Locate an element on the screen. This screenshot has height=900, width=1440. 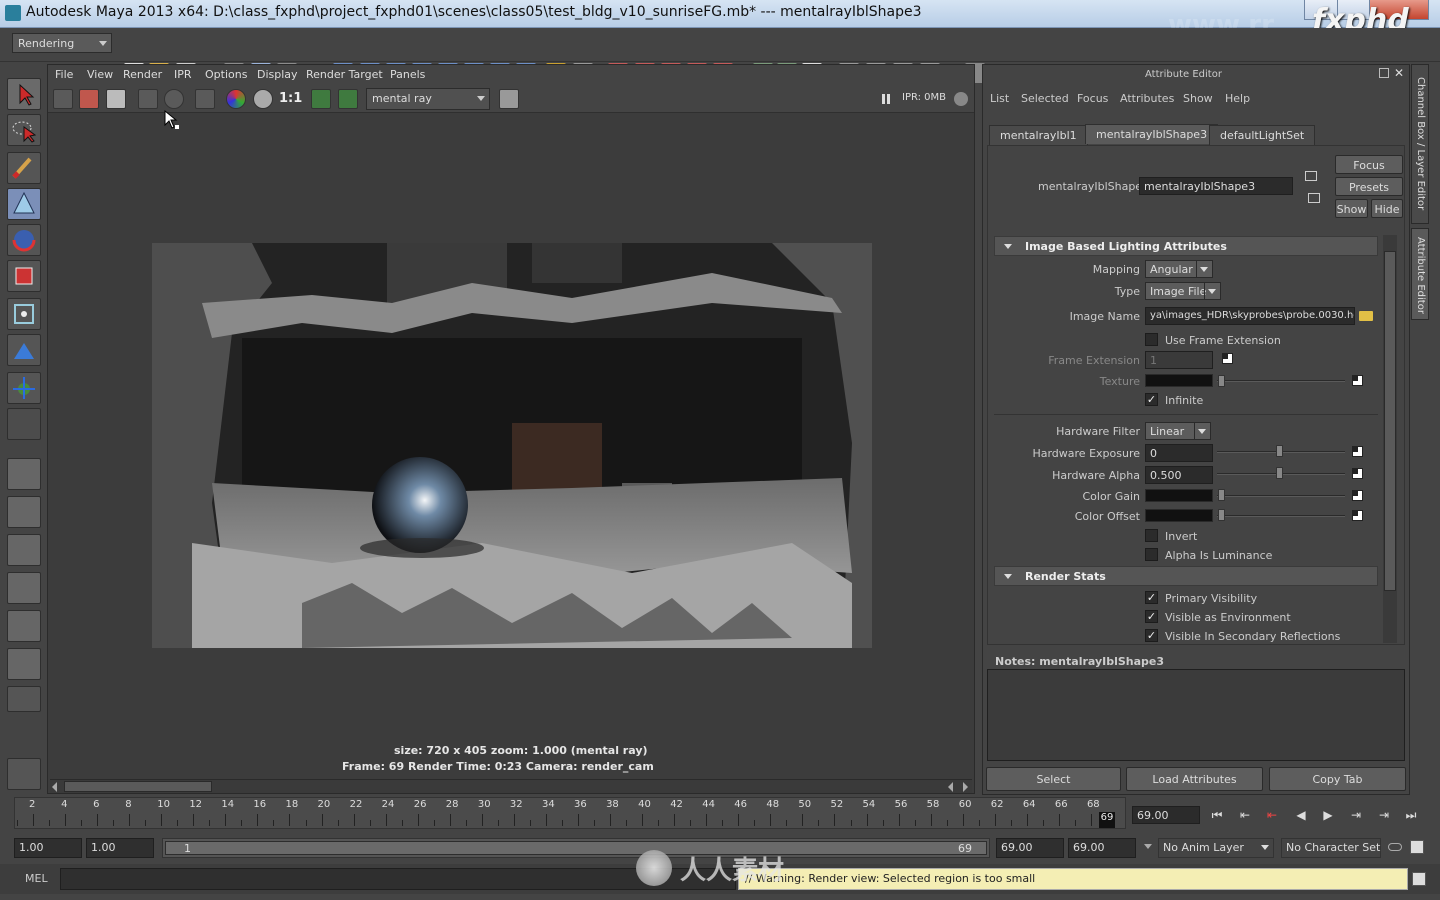
texture-map-button-icon is located at coordinates (1357, 380).